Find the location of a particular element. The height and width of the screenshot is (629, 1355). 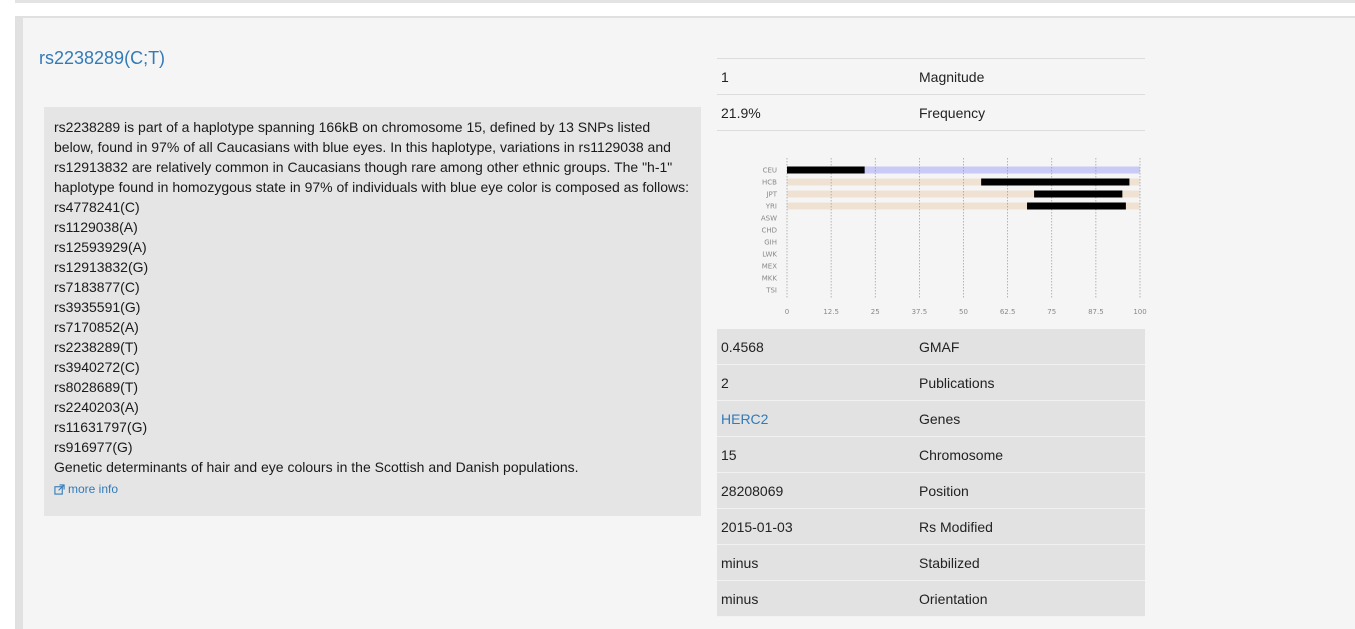

more-info-label: more info is located at coordinates (93, 489).